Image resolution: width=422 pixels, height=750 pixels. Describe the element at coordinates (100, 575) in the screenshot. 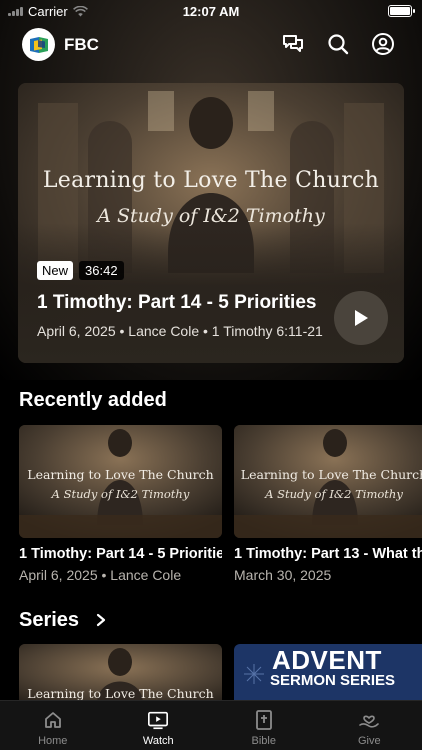

I see `recent-meta-1: April 6, 2025 • Lance Cole` at that location.